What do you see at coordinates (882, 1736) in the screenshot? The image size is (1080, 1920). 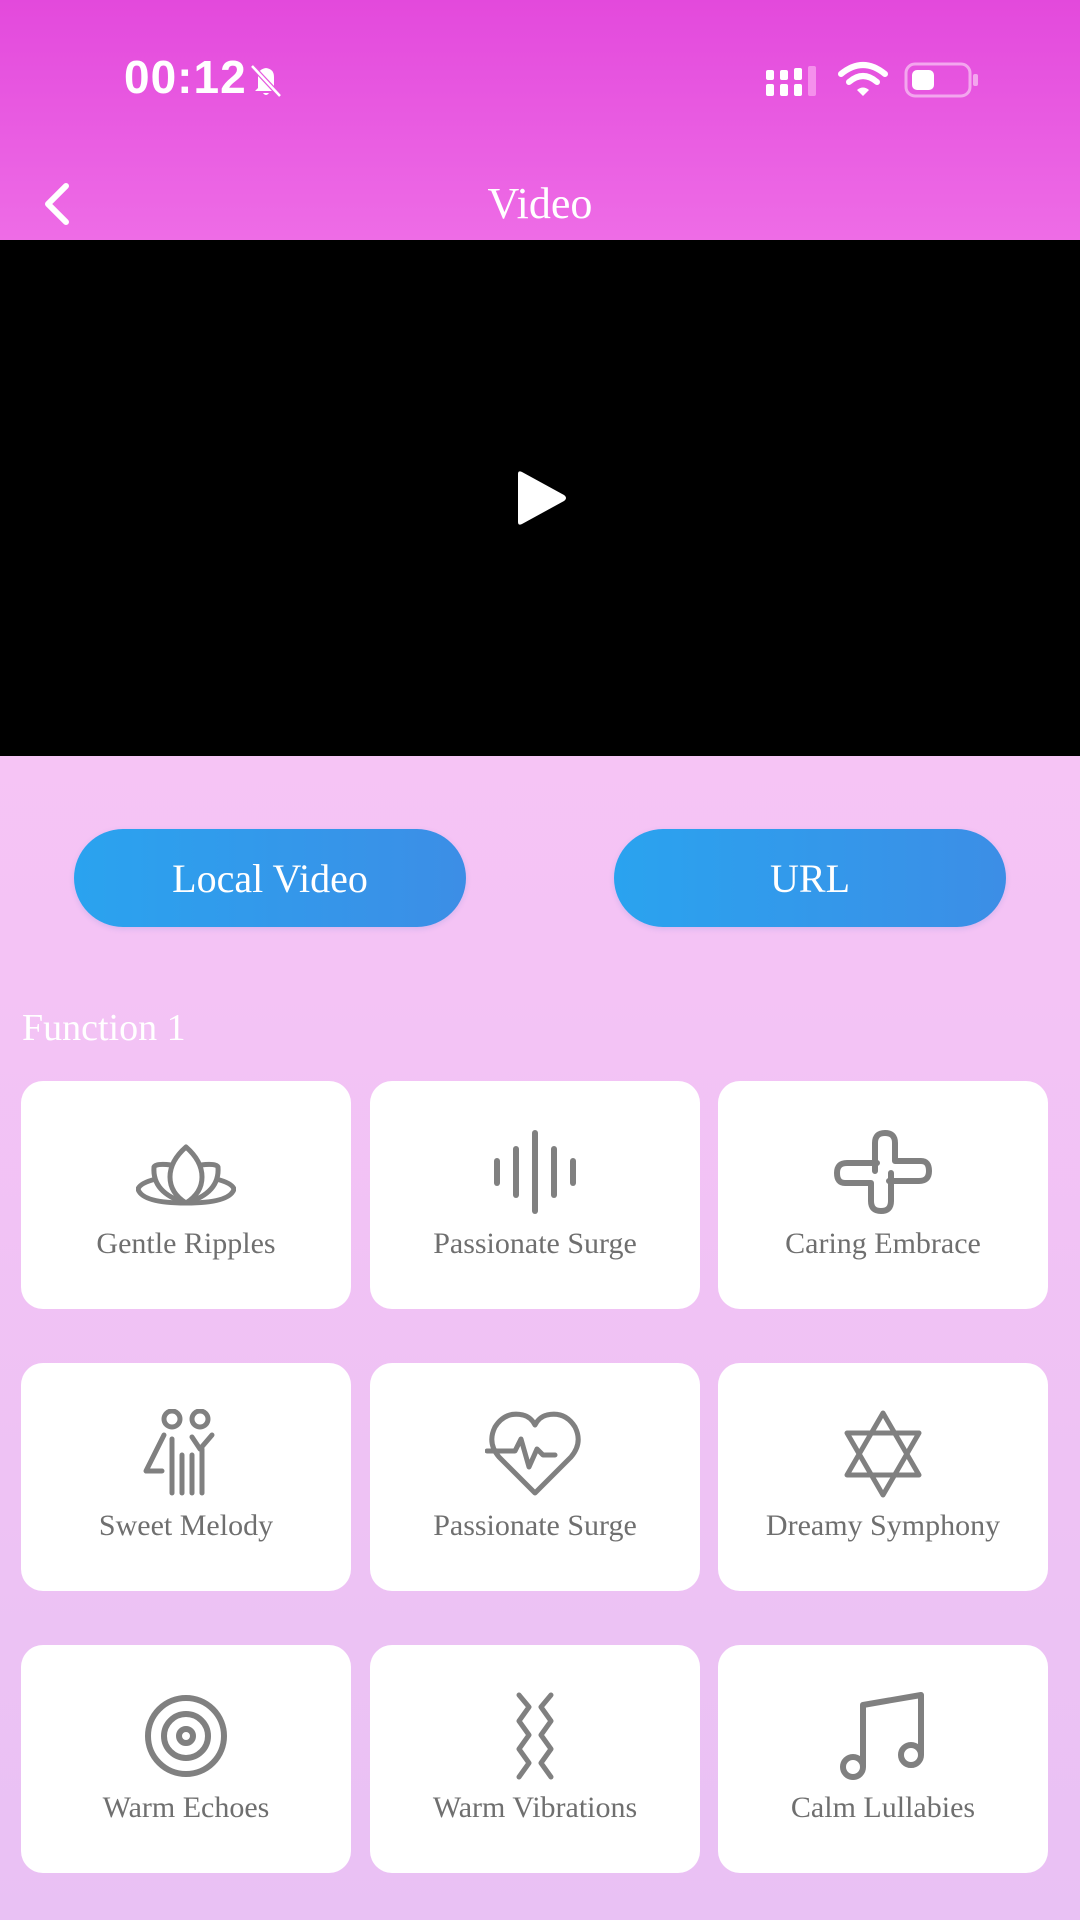 I see `music-note-icon` at bounding box center [882, 1736].